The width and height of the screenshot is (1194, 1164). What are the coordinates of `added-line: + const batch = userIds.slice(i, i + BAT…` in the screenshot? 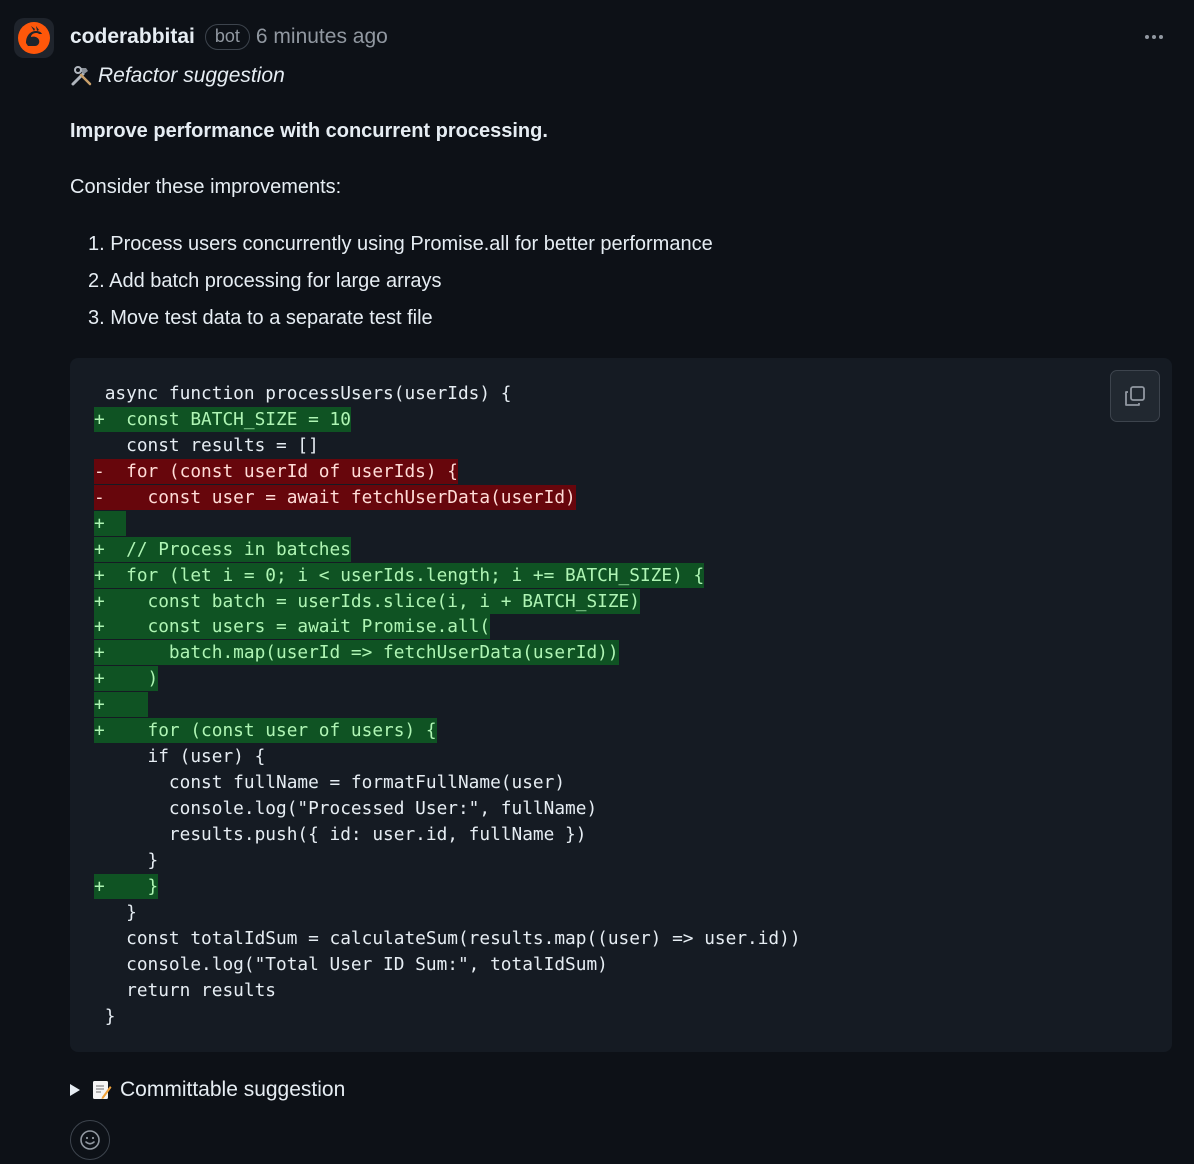 It's located at (447, 601).